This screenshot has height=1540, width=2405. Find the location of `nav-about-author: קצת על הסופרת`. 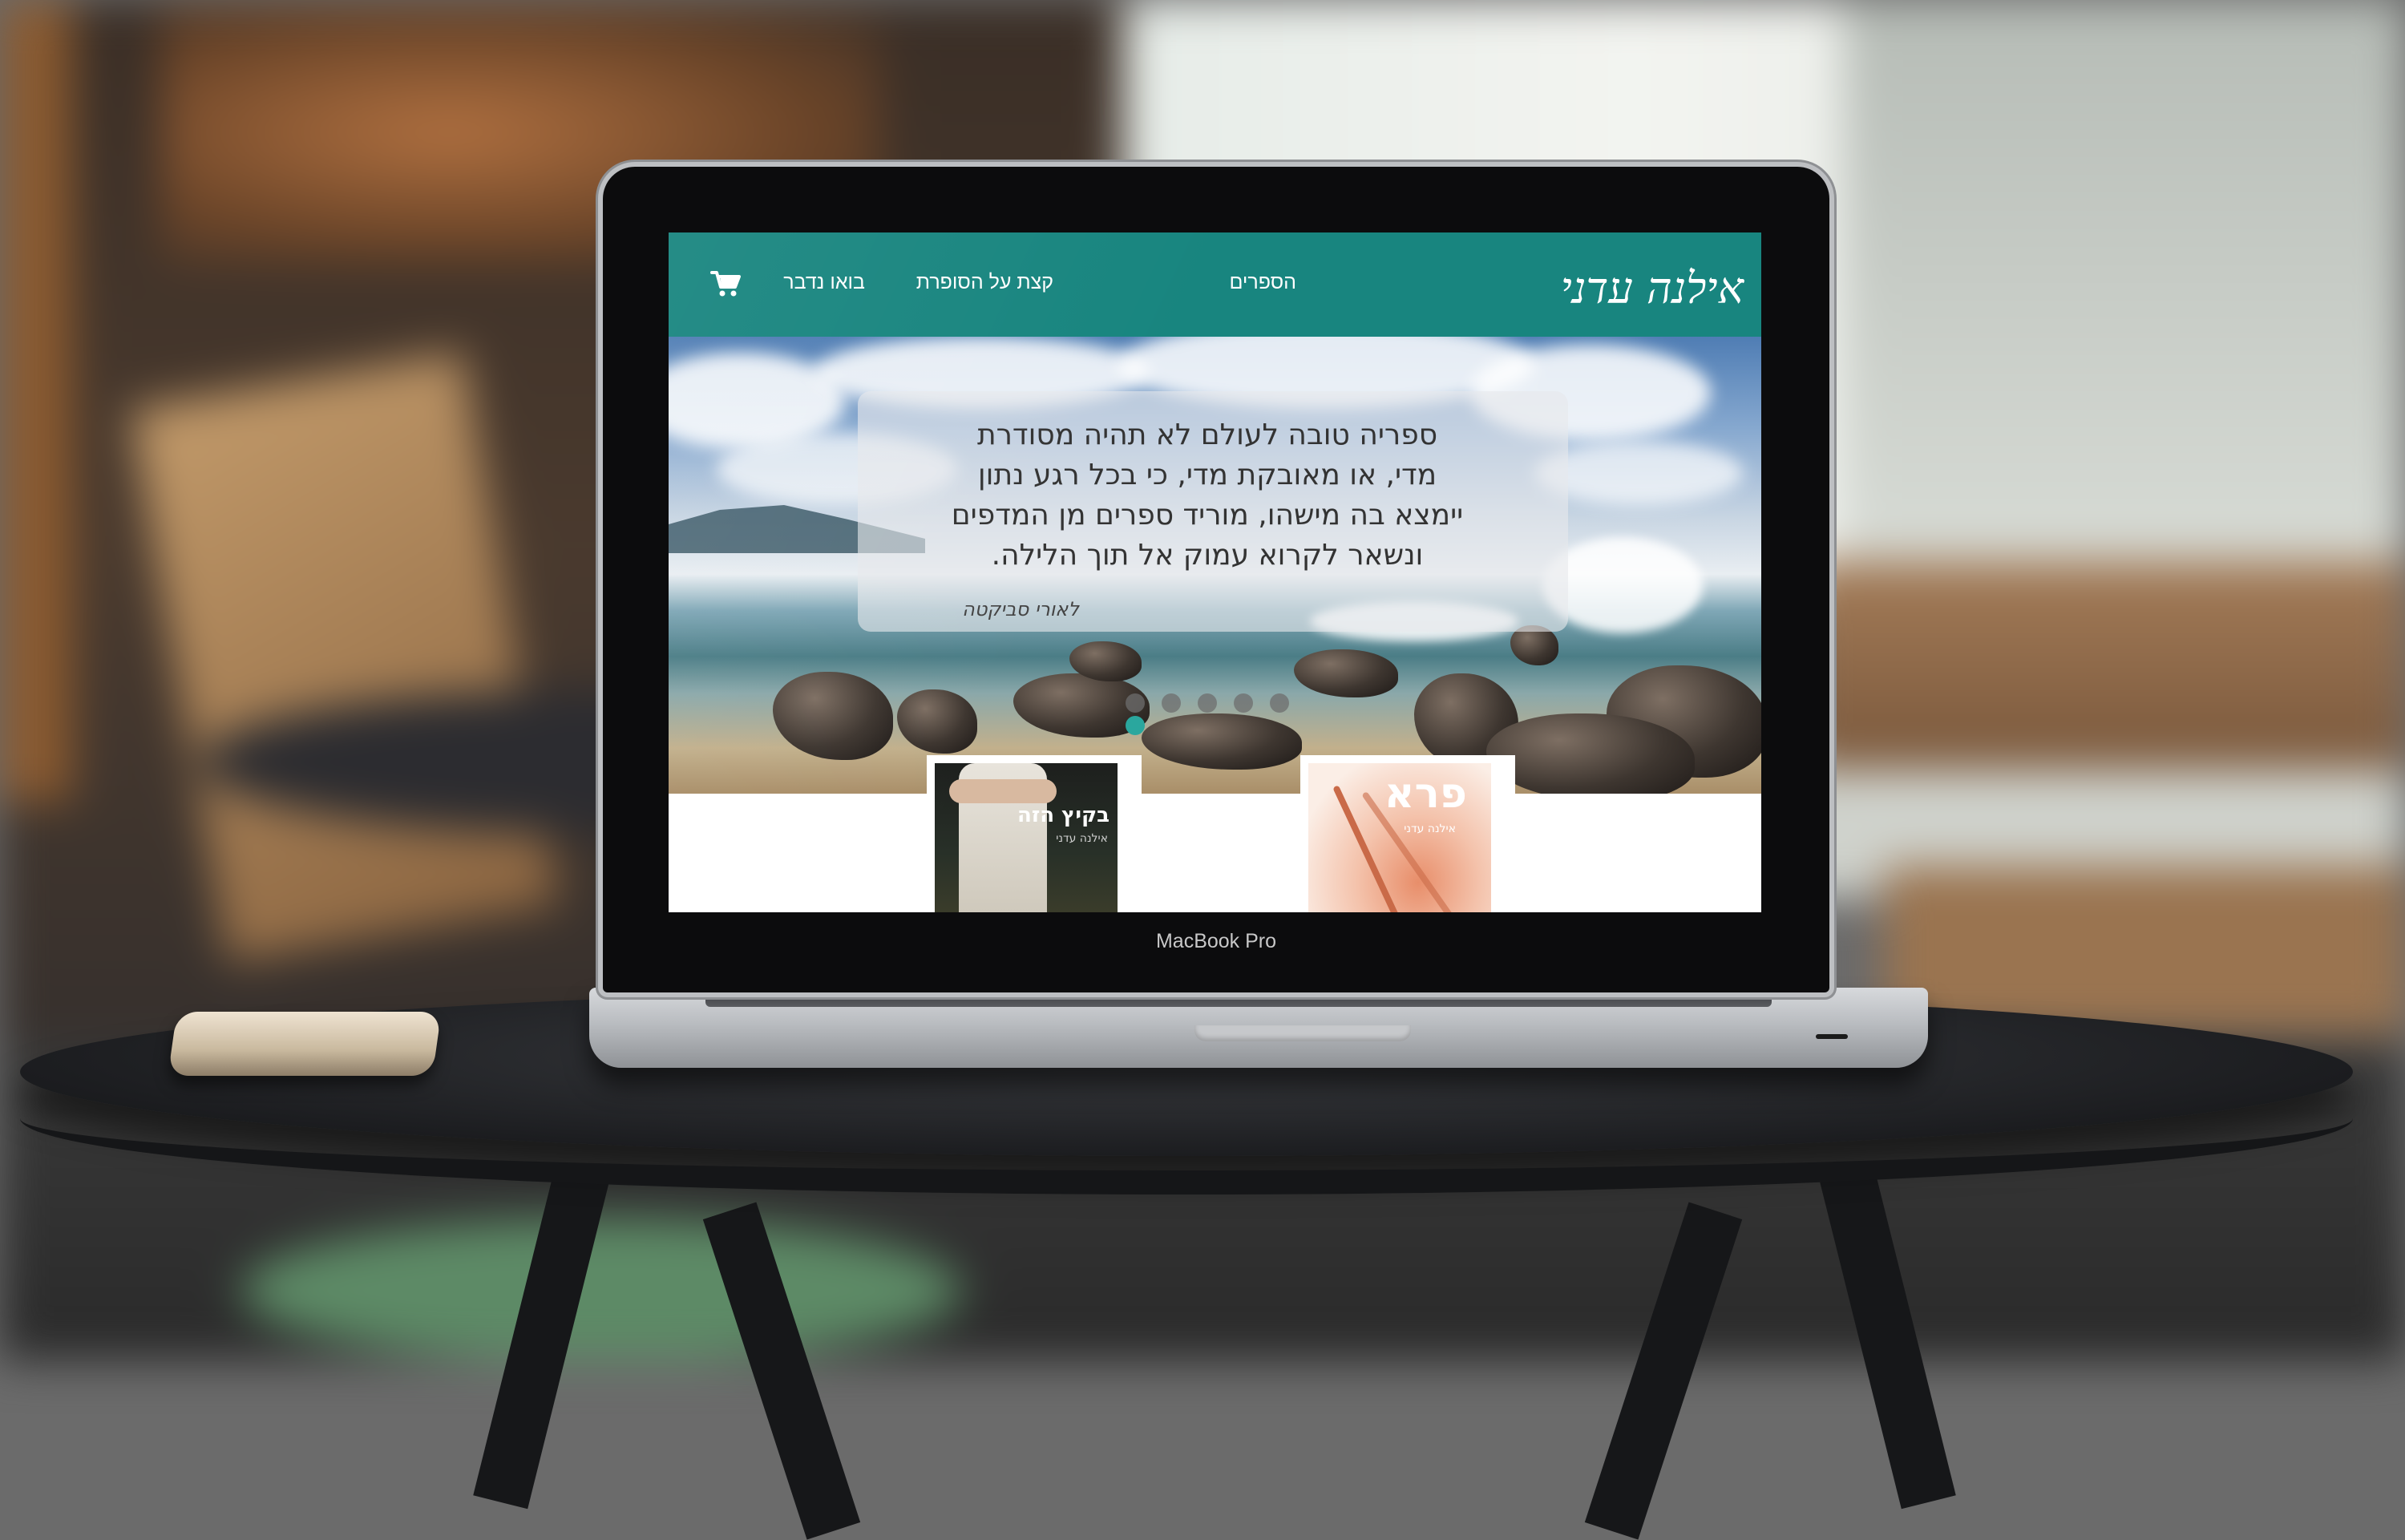

nav-about-author: קצת על הסופרת is located at coordinates (985, 283).